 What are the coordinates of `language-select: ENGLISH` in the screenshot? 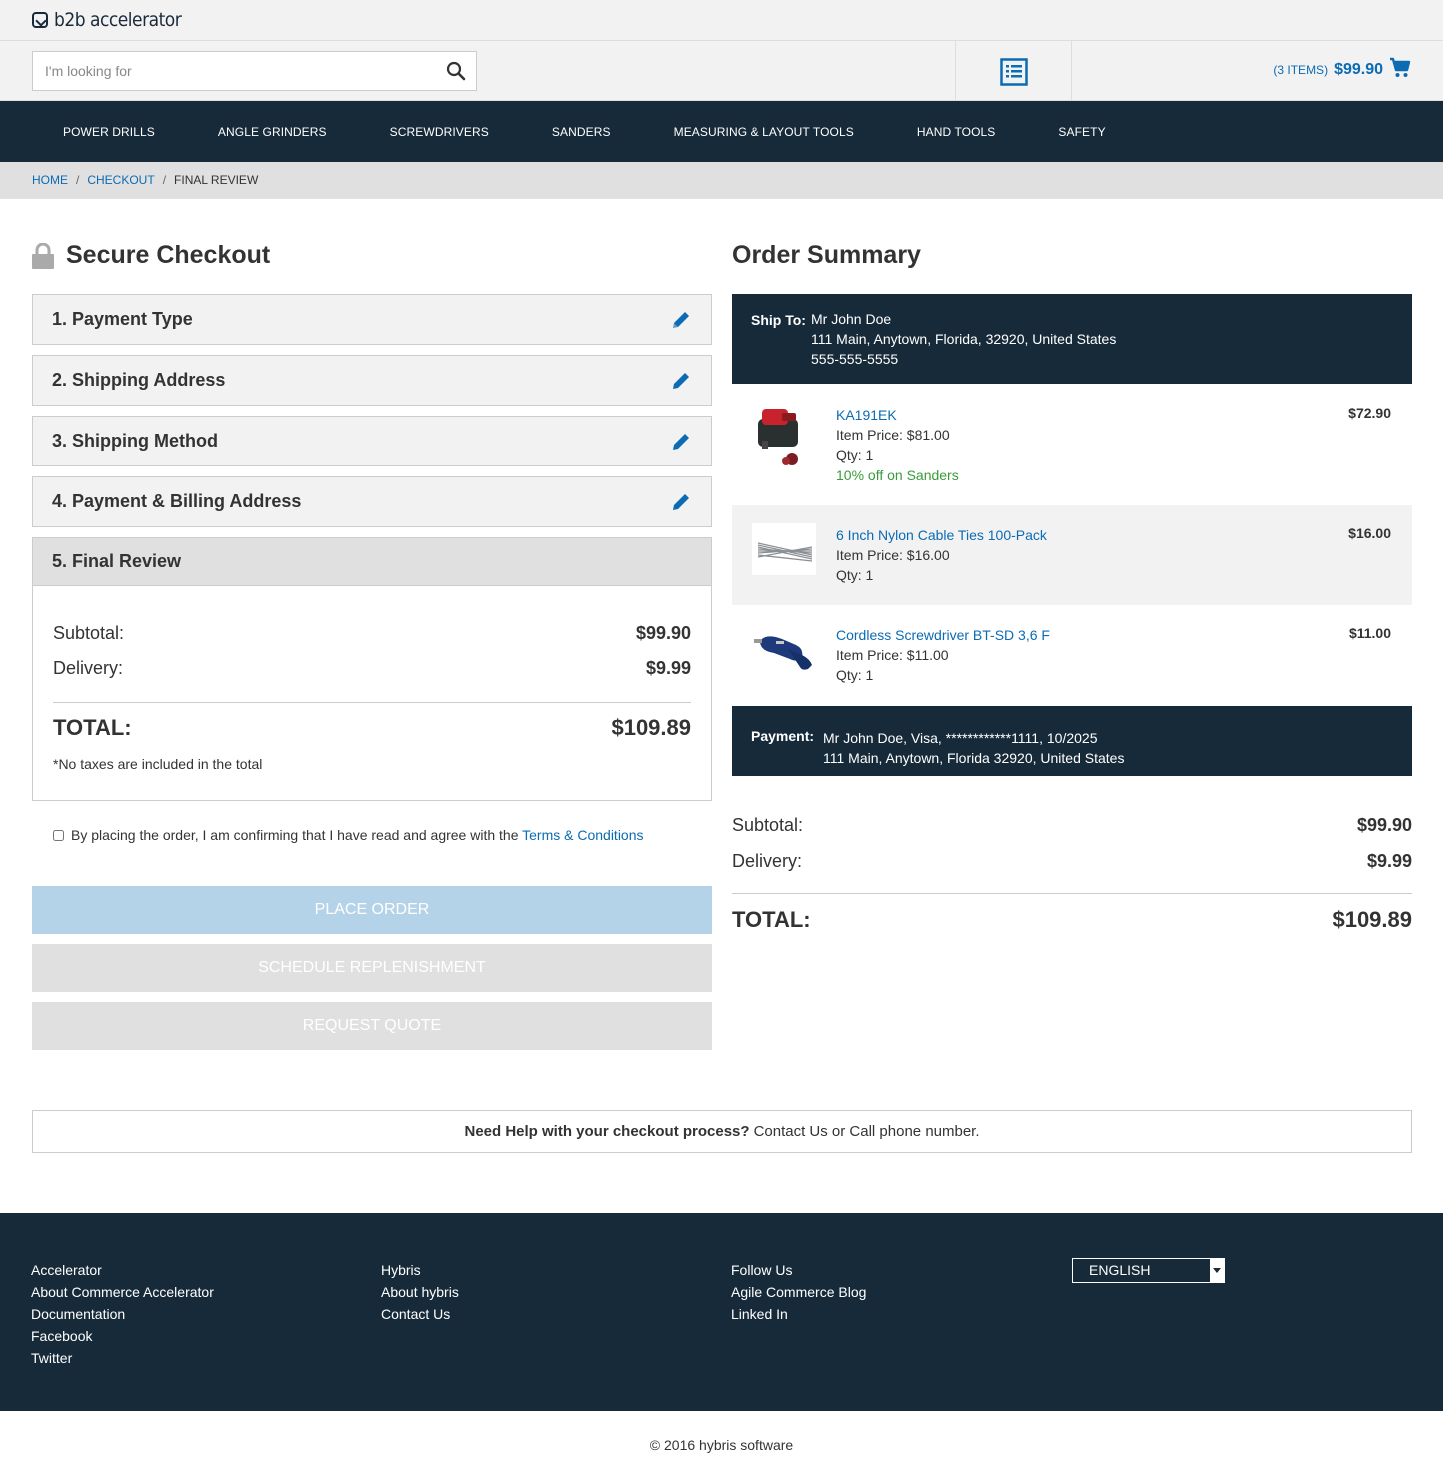 It's located at (1148, 1270).